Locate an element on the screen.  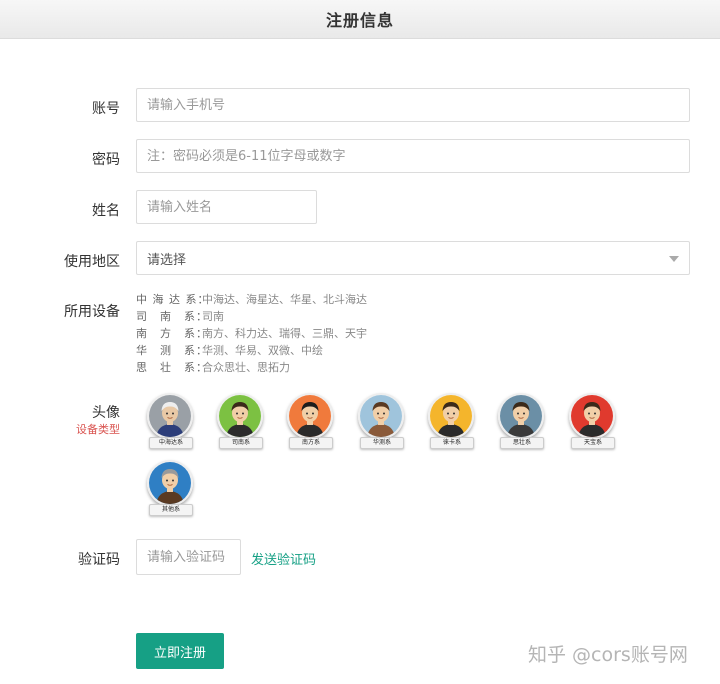
region-select-value: 请选择 is located at coordinates (167, 260).